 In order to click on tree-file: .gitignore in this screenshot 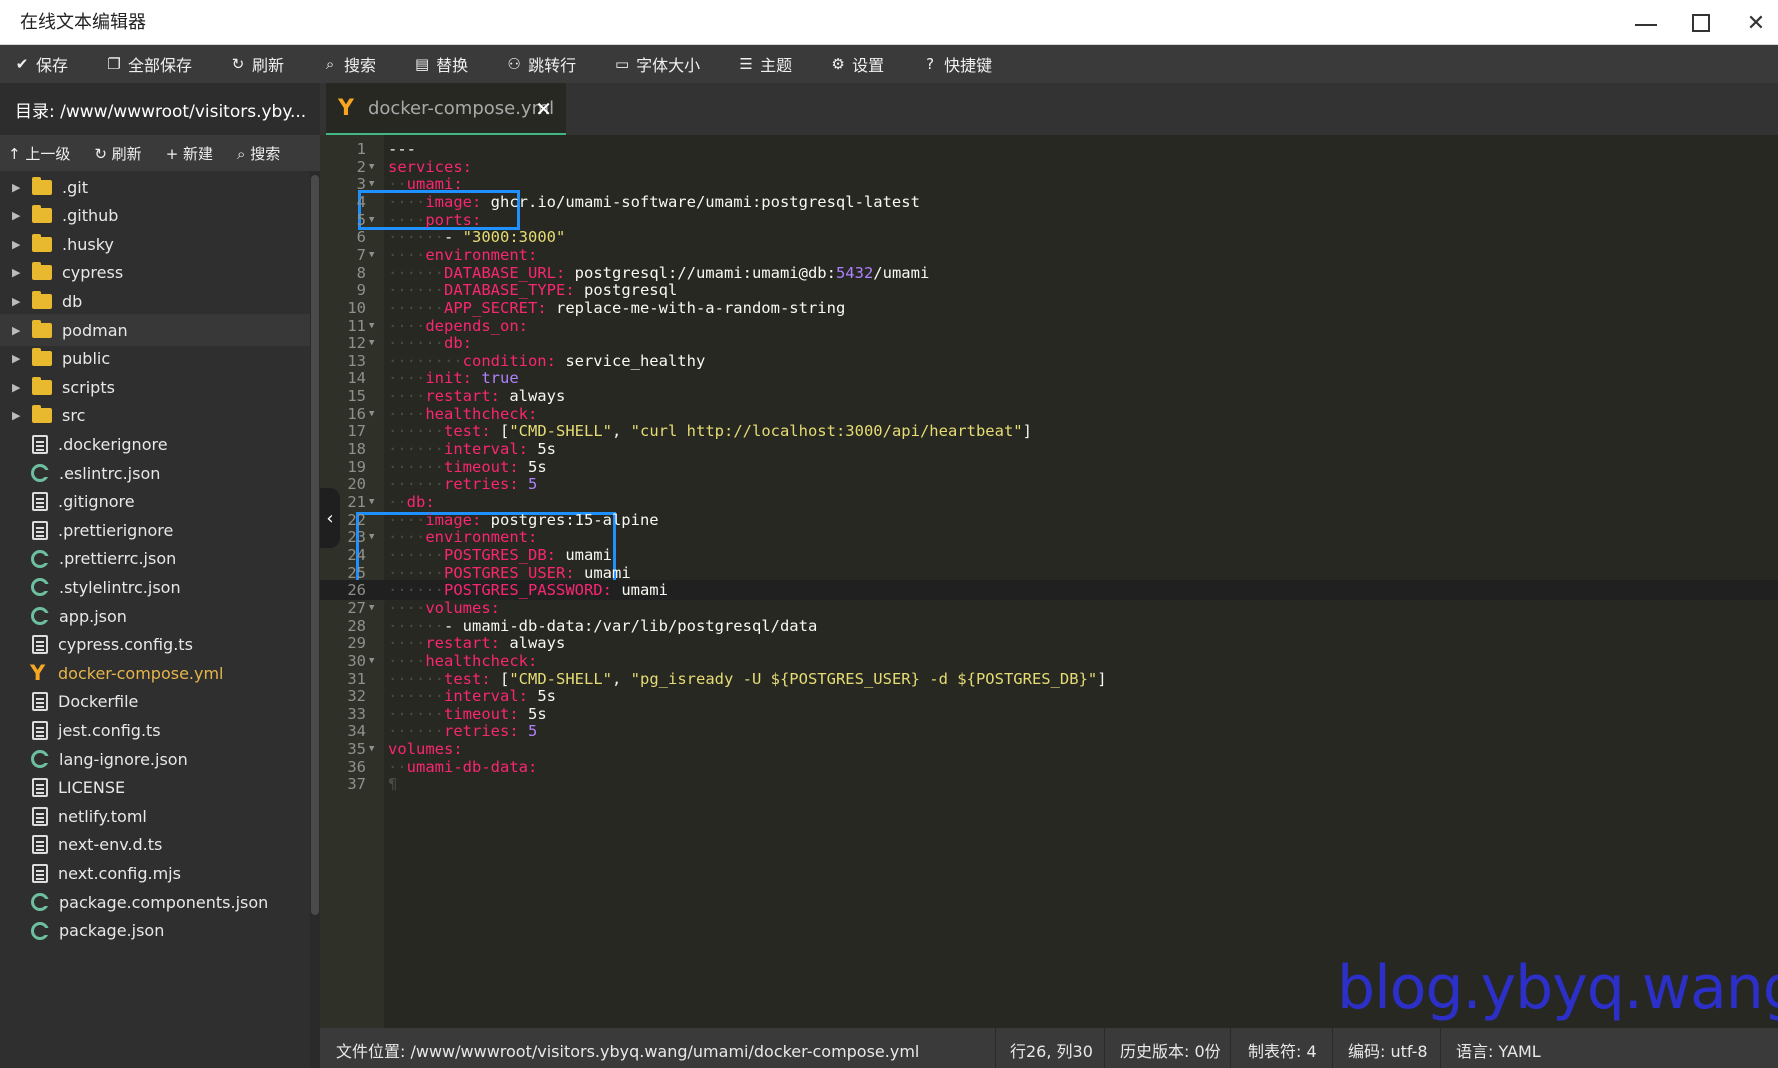, I will do `click(155, 502)`.